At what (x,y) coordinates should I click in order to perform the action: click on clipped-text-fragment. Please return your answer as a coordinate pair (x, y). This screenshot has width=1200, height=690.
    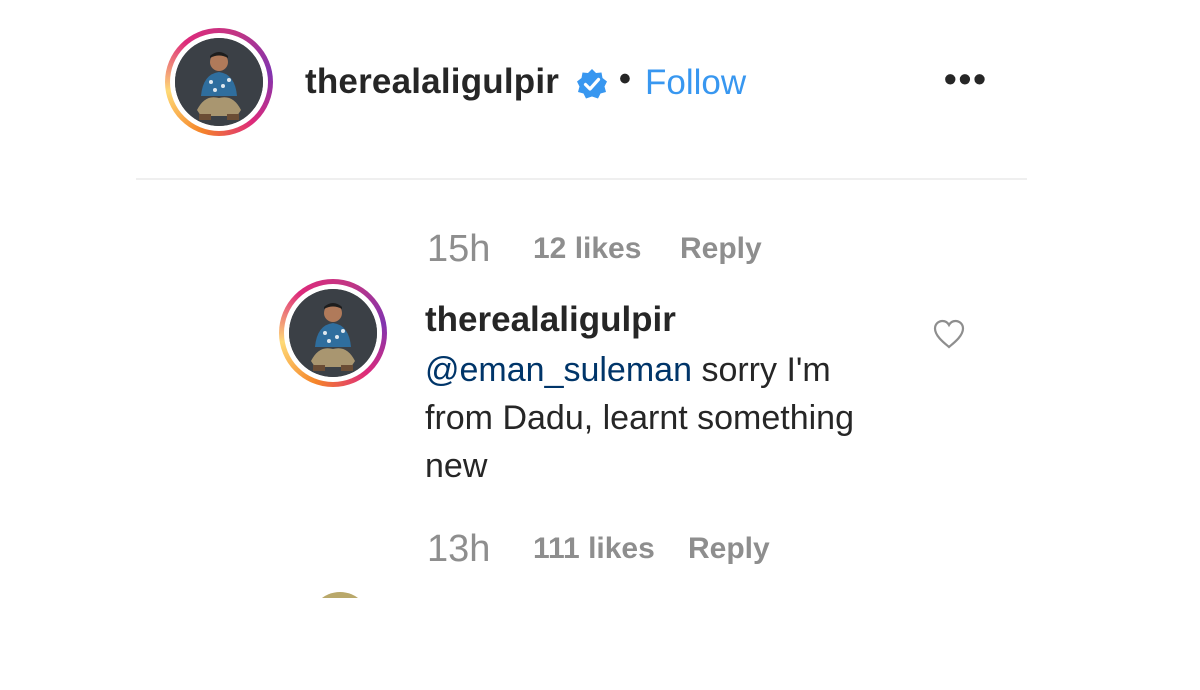
    Looking at the image, I should click on (424, 187).